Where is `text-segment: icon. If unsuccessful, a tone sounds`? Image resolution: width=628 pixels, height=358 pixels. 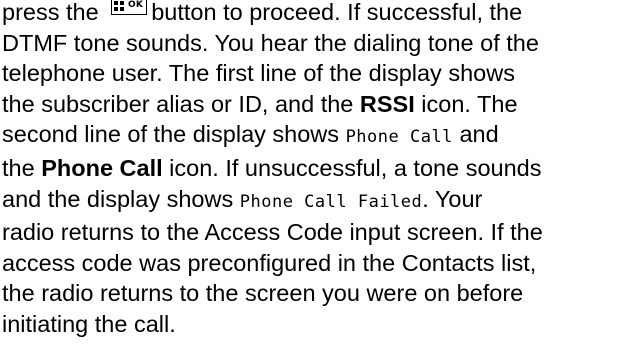
text-segment: icon. If unsuccessful, a tone sounds is located at coordinates (352, 167).